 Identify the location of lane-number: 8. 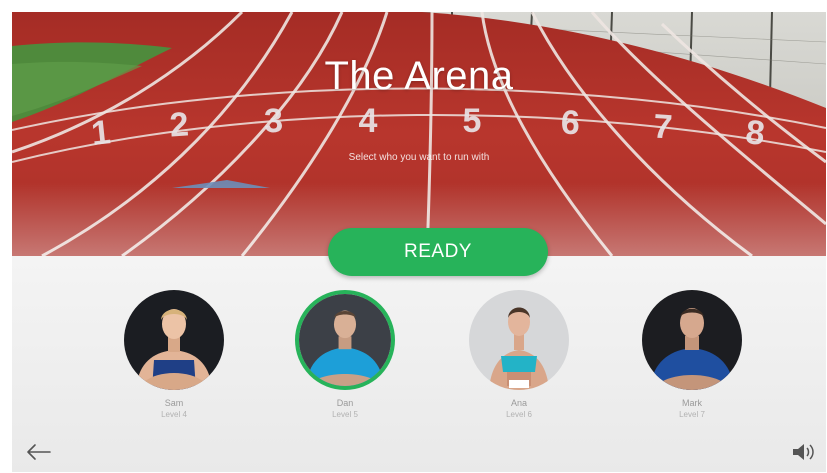
(755, 133).